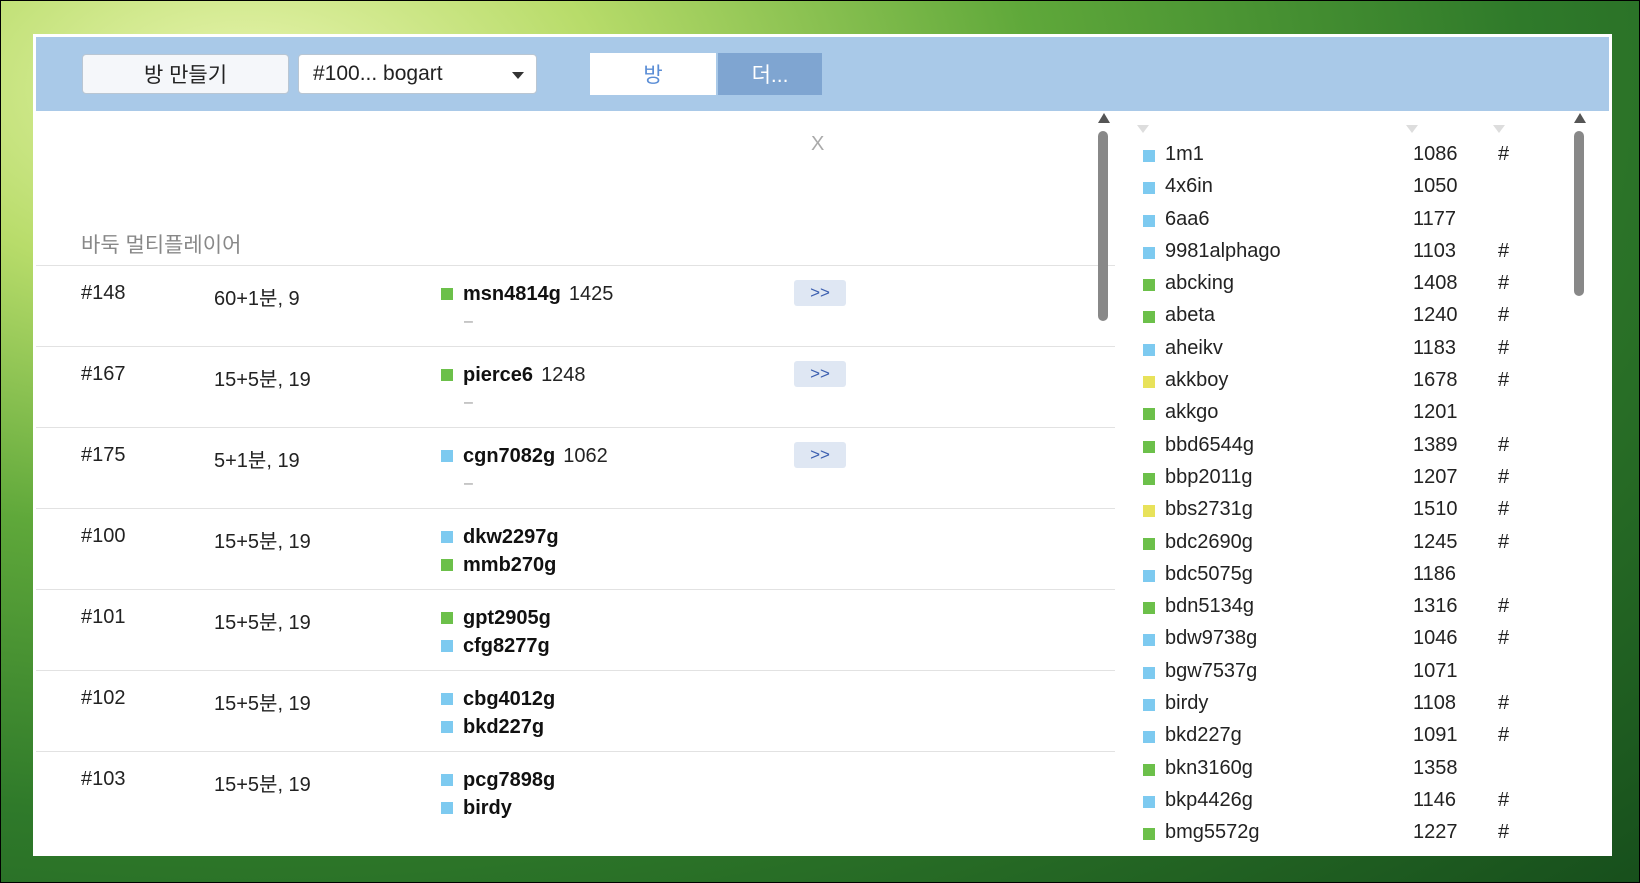 This screenshot has width=1640, height=883. What do you see at coordinates (1194, 348) in the screenshot?
I see `user-name: aheikv` at bounding box center [1194, 348].